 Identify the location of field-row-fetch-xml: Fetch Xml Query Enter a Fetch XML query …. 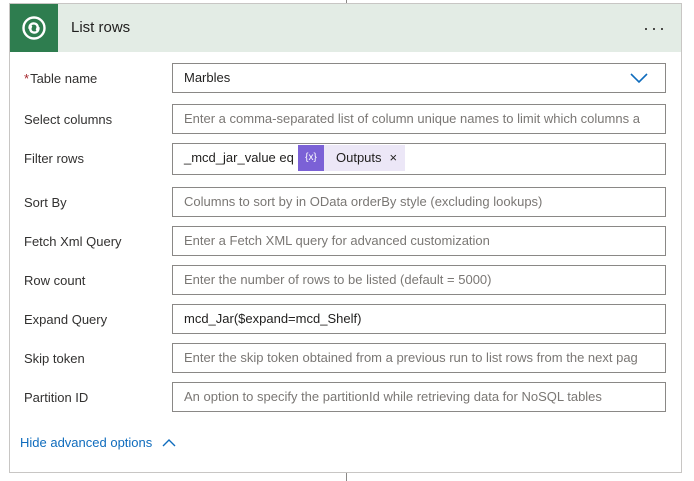
(345, 242).